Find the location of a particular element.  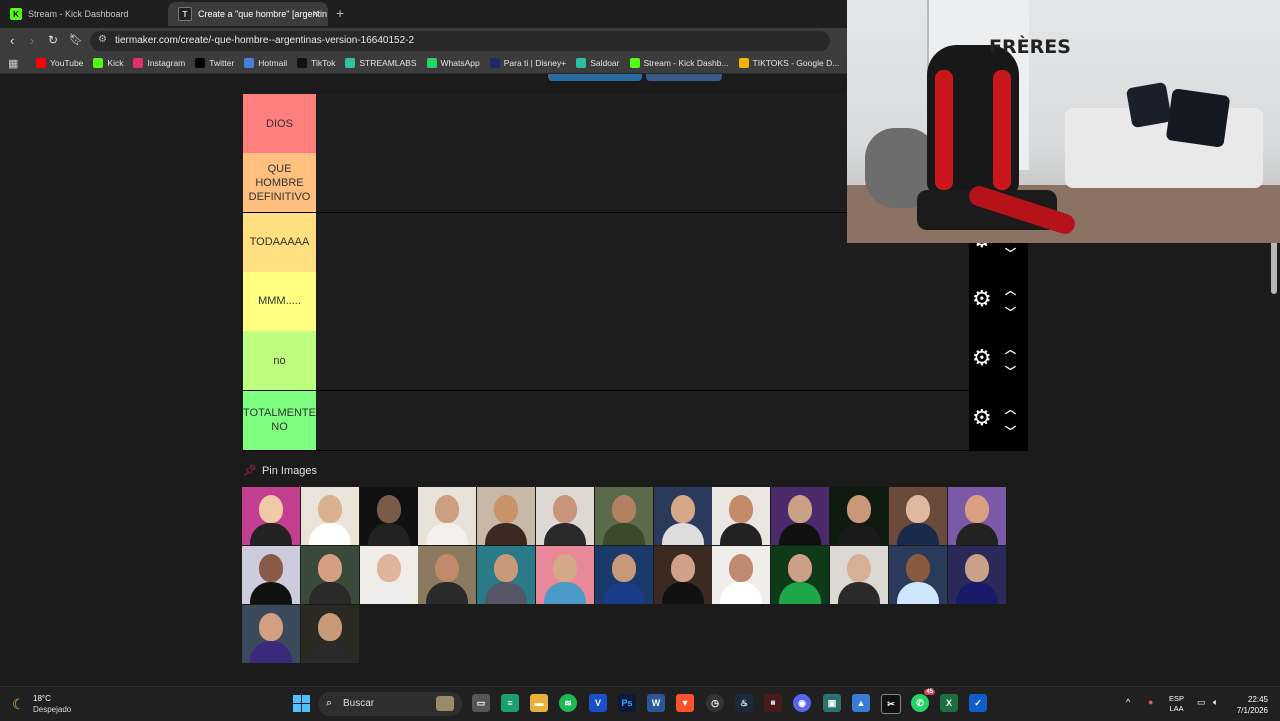

network-icon: ▭ is located at coordinates (1201, 702).